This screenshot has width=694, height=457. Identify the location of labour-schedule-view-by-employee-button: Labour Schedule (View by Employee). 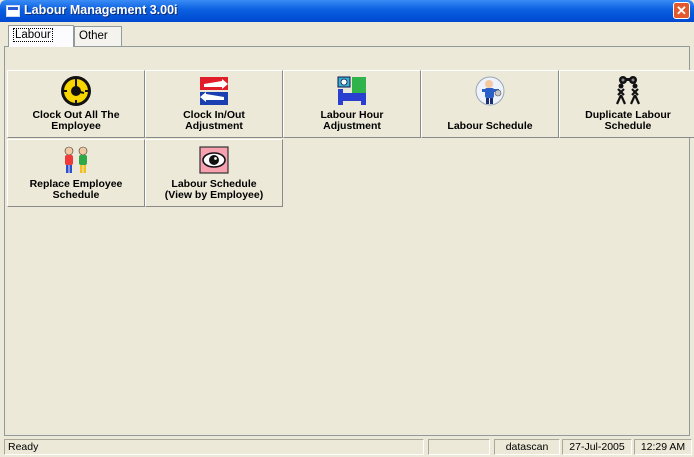
(214, 173).